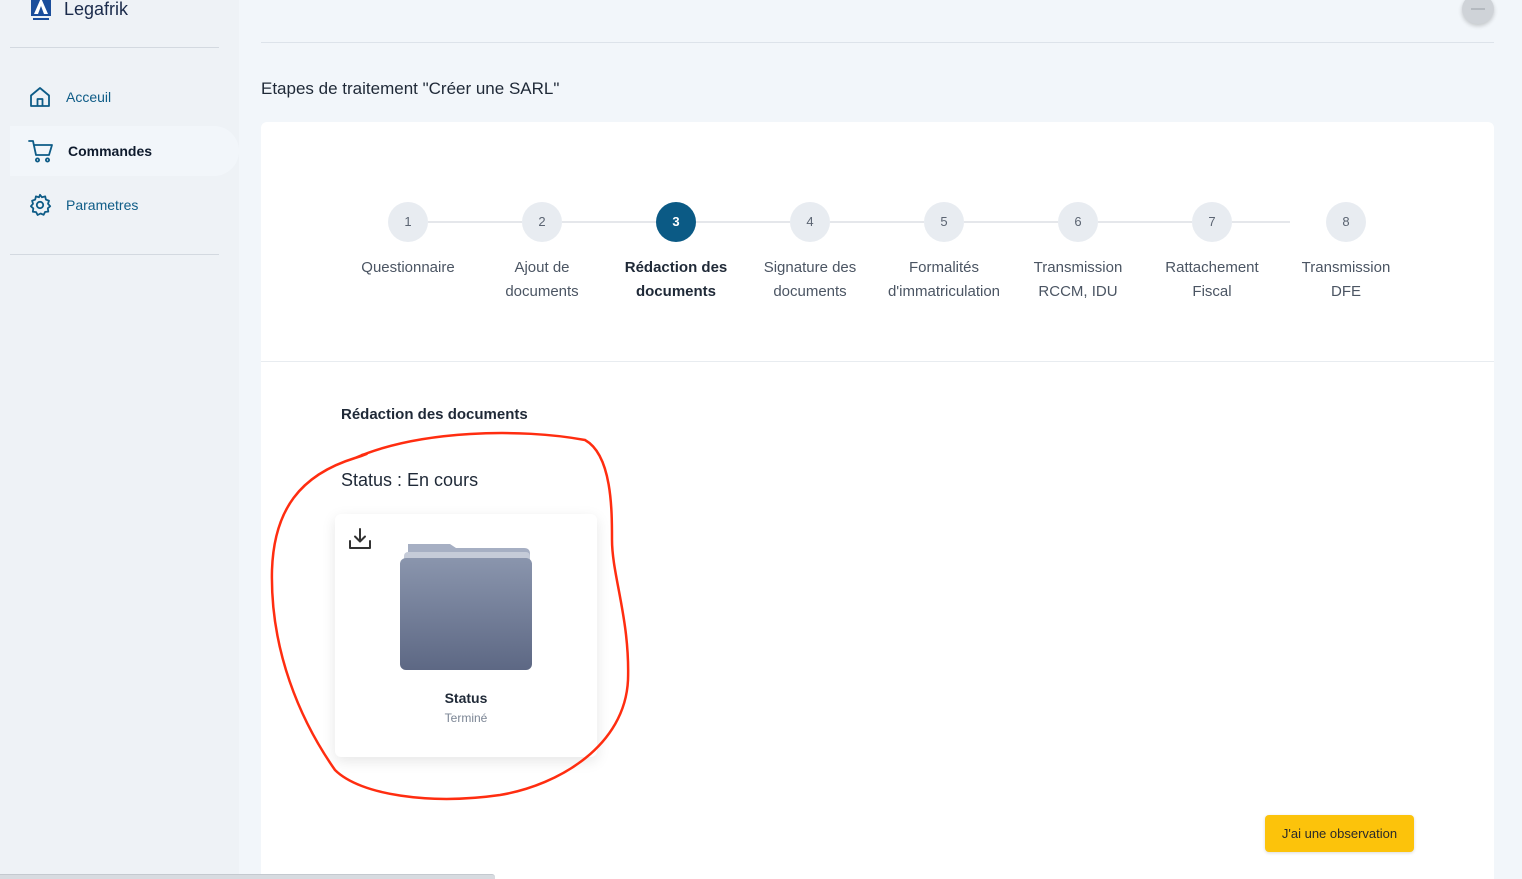 This screenshot has width=1522, height=879. What do you see at coordinates (1078, 222) in the screenshot?
I see `step-number: 6` at bounding box center [1078, 222].